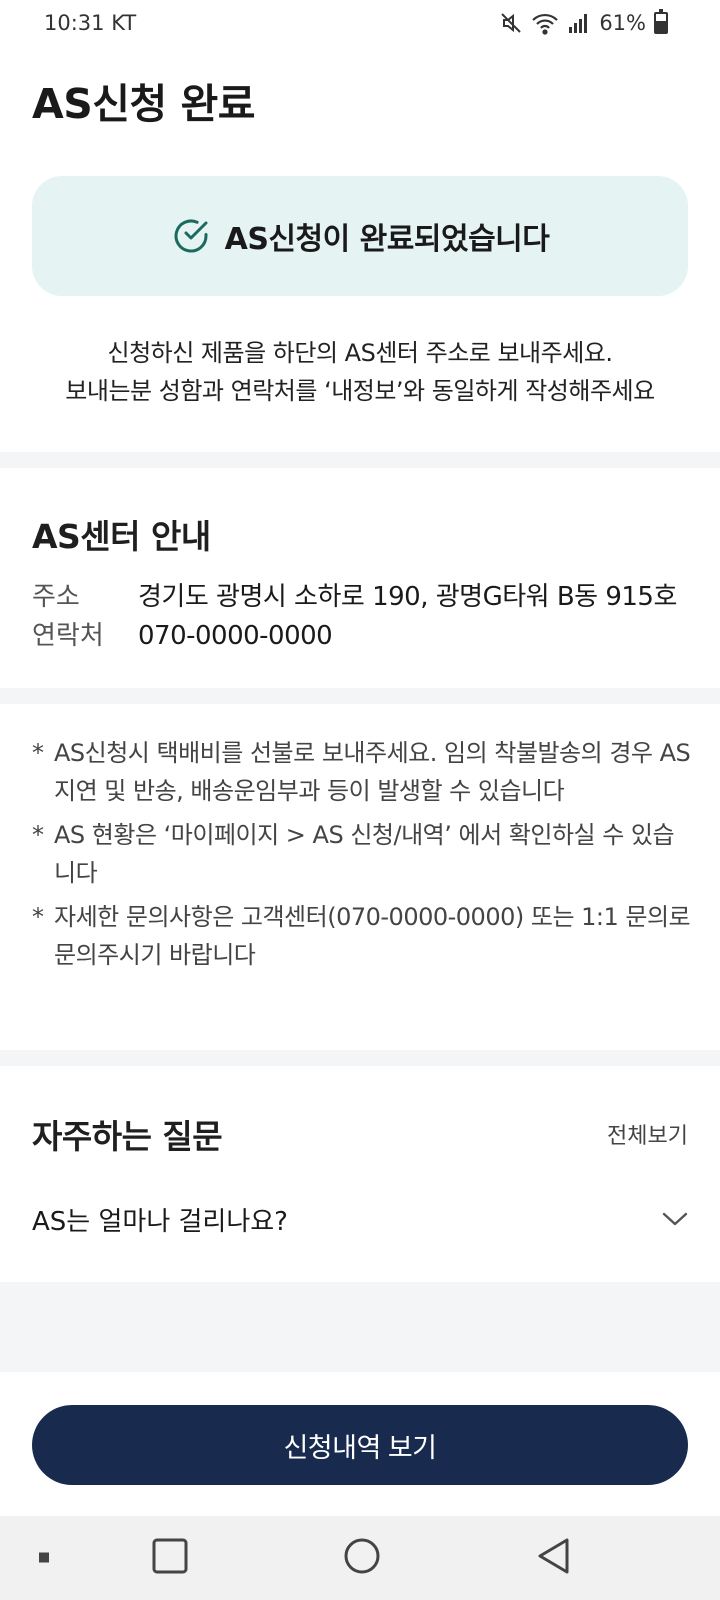 The width and height of the screenshot is (720, 1600). Describe the element at coordinates (407, 597) in the screenshot. I see `address-value: 경기도 광명시 소하로 190, 광명G타워 B동 915호` at that location.